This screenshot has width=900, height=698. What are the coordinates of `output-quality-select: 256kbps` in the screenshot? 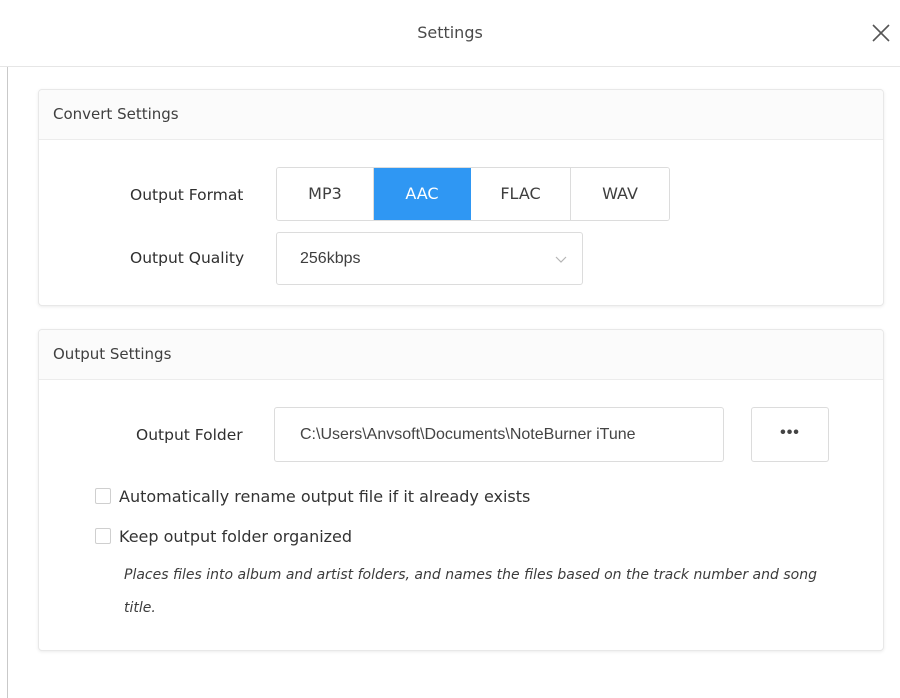 It's located at (429, 258).